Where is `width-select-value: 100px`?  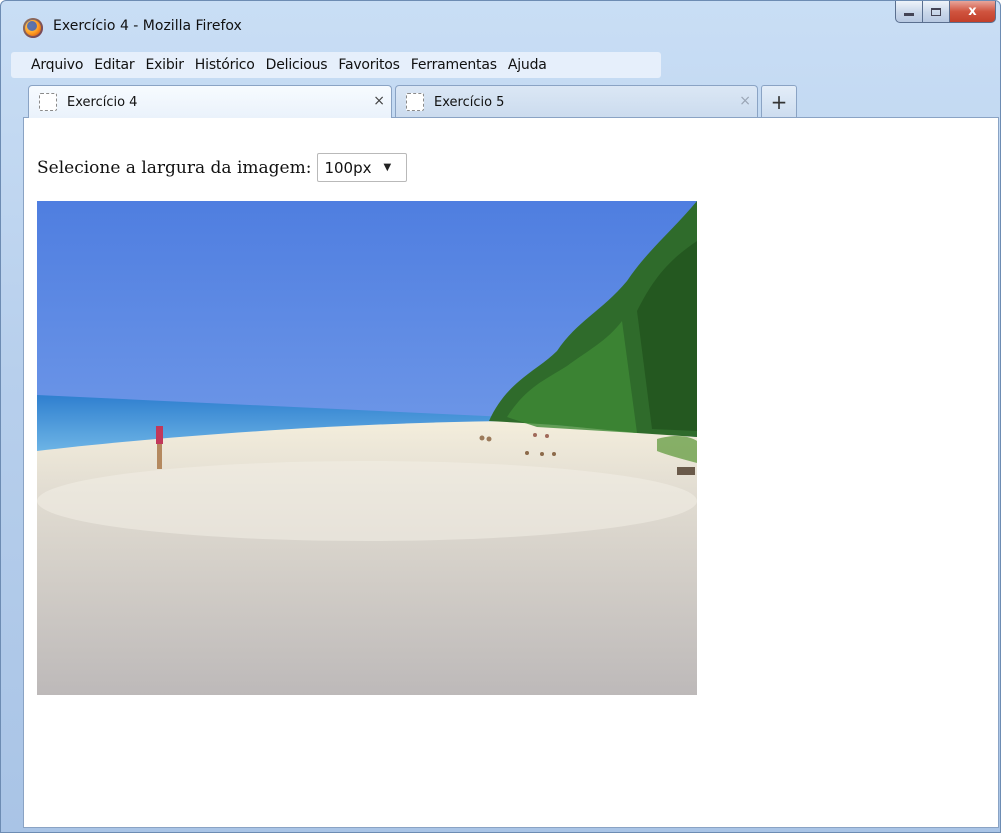
width-select-value: 100px is located at coordinates (348, 167).